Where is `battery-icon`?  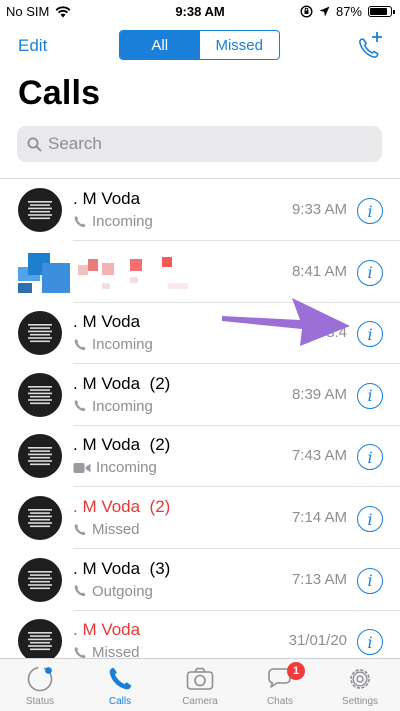
battery-icon is located at coordinates (381, 11).